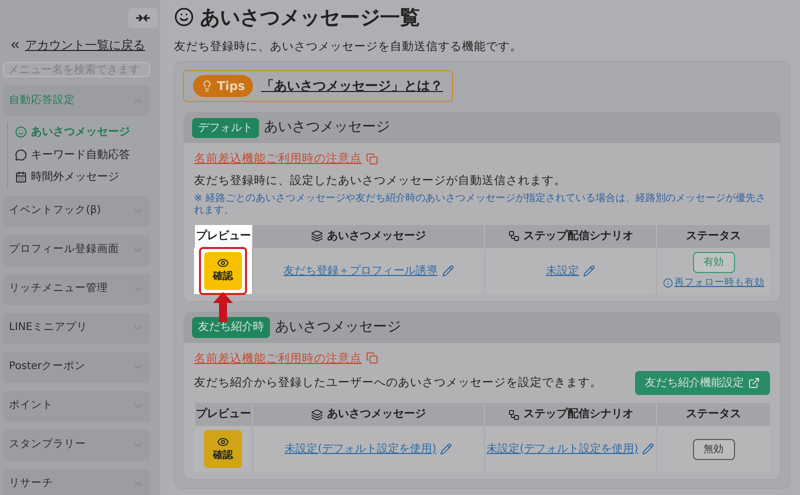 This screenshot has height=495, width=800. I want to click on tips-badge: Tips, so click(223, 86).